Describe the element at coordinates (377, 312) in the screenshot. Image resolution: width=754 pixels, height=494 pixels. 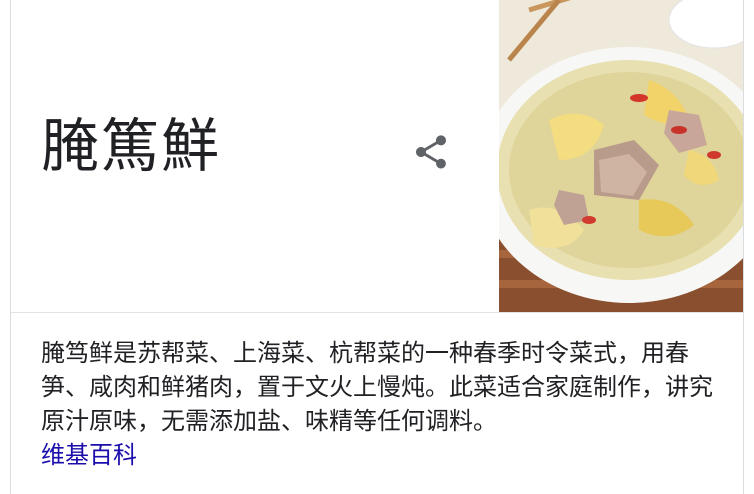
I see `section-divider` at that location.